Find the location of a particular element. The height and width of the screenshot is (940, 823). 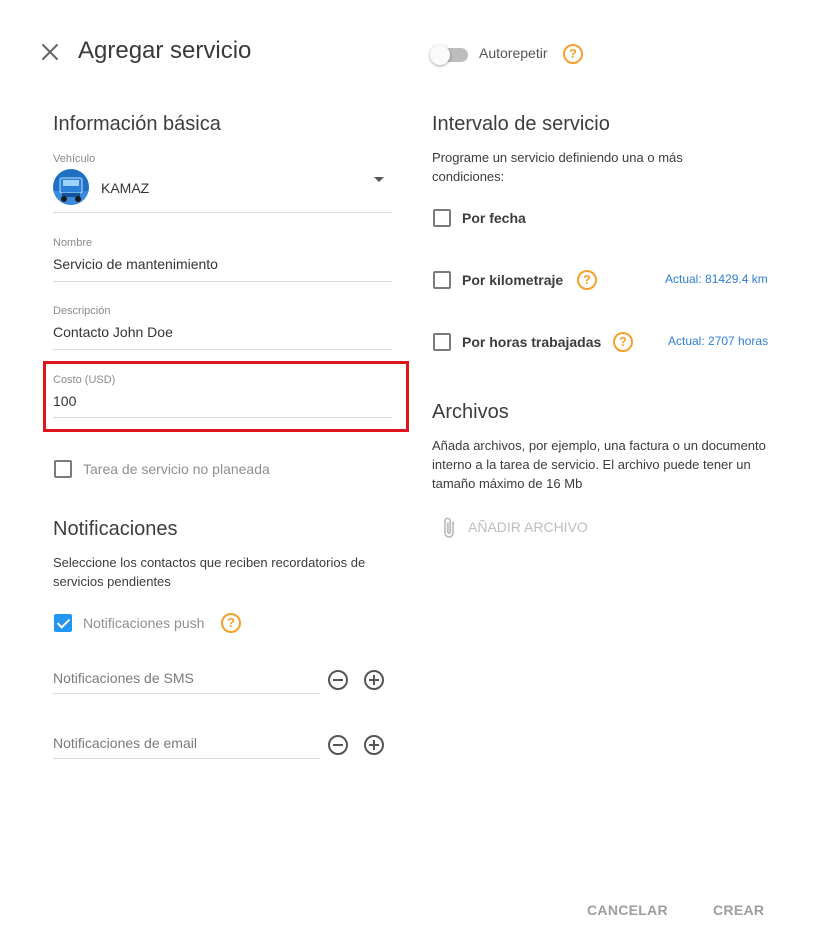

by-date-checkbox is located at coordinates (442, 218).